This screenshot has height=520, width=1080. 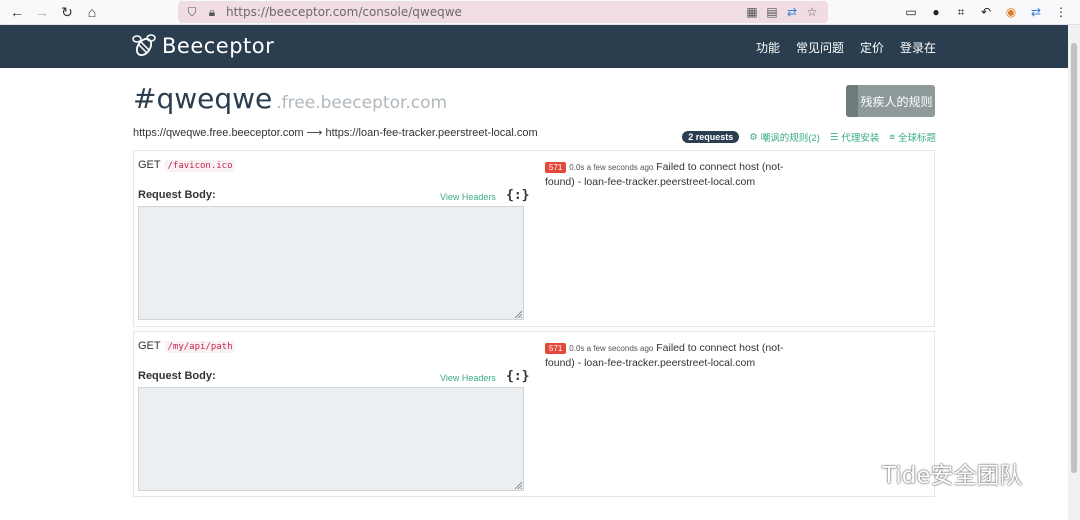 What do you see at coordinates (67, 12) in the screenshot?
I see `reload-icon: ↻` at bounding box center [67, 12].